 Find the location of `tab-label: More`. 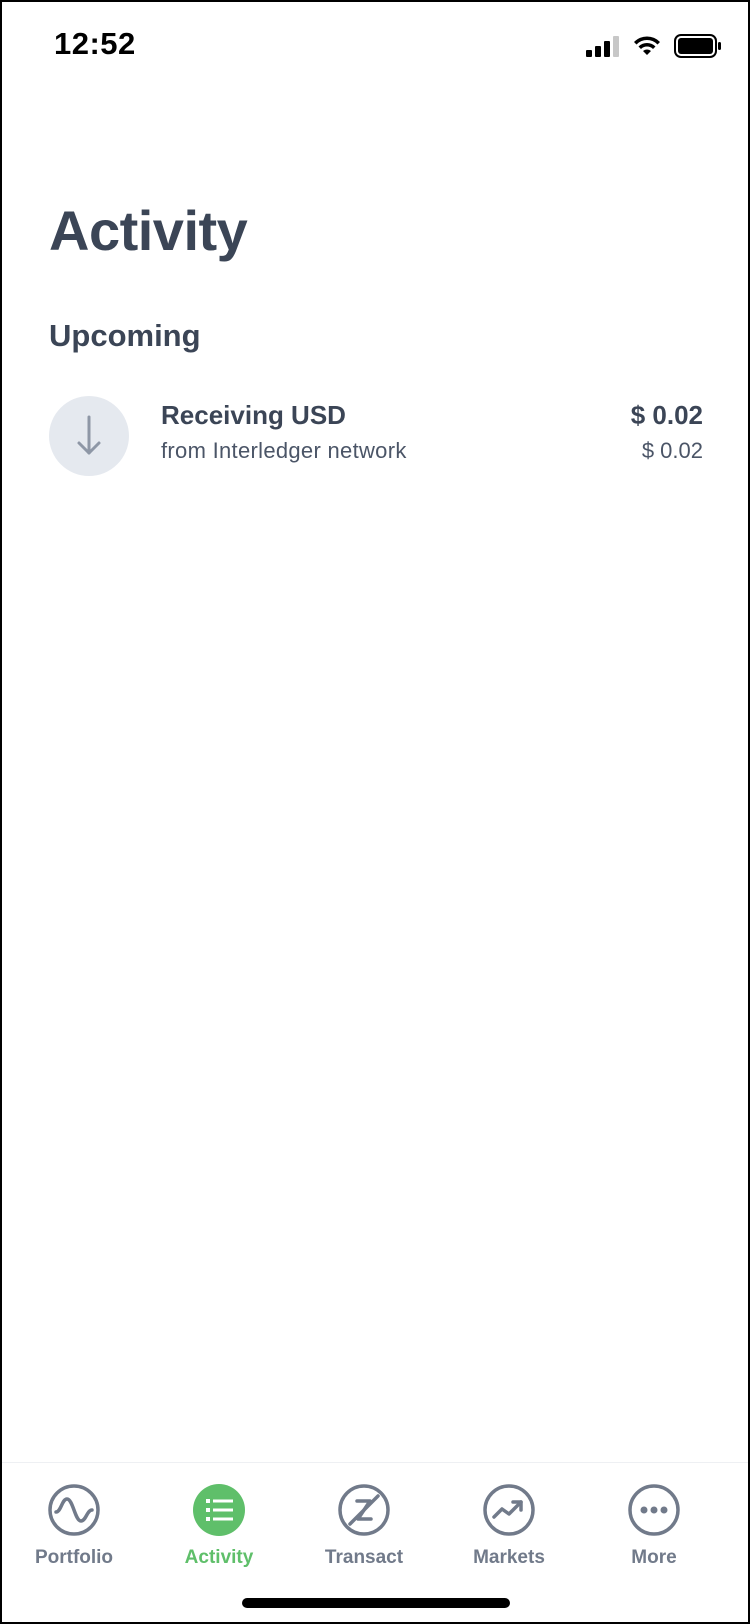

tab-label: More is located at coordinates (654, 1557).